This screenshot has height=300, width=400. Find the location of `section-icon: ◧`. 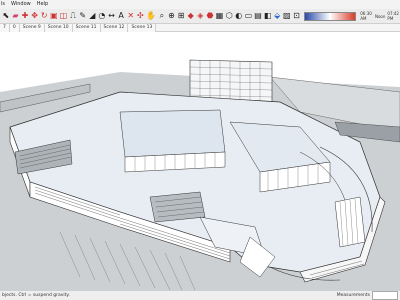

section-icon: ◧ is located at coordinates (268, 16).